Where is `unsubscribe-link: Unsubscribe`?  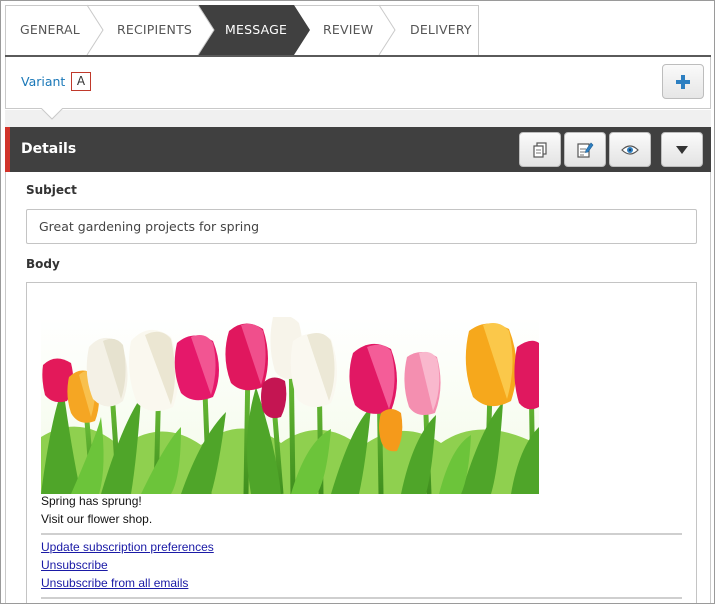
unsubscribe-link: Unsubscribe is located at coordinates (74, 565).